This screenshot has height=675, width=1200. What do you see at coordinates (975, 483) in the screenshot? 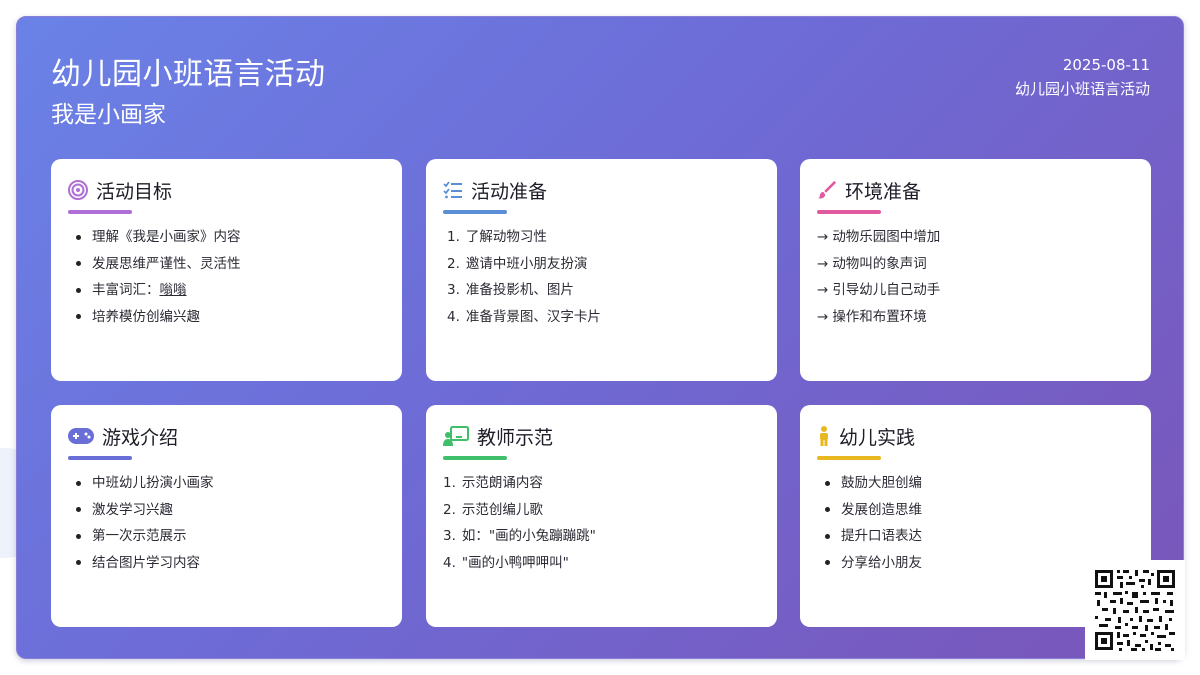
I see `list-item: 鼓励大胆创编` at bounding box center [975, 483].